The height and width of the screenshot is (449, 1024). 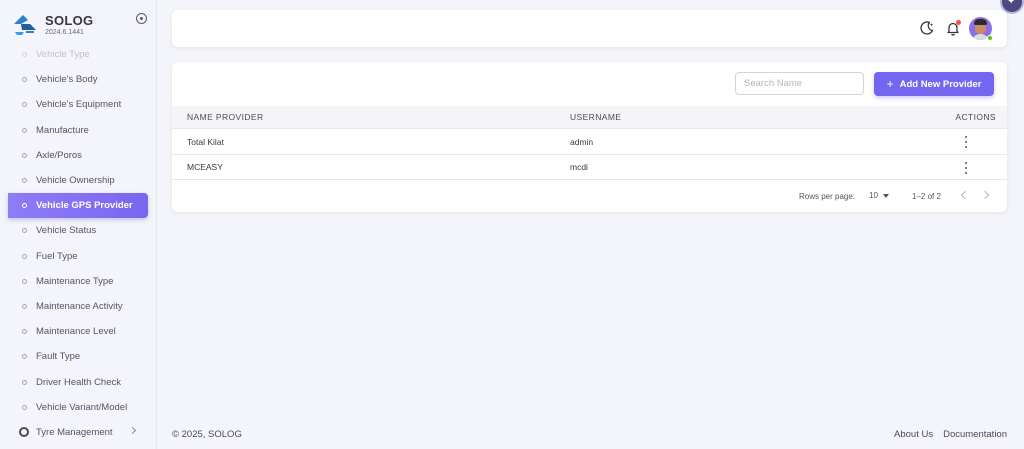 What do you see at coordinates (980, 22) in the screenshot?
I see `avatar-hair` at bounding box center [980, 22].